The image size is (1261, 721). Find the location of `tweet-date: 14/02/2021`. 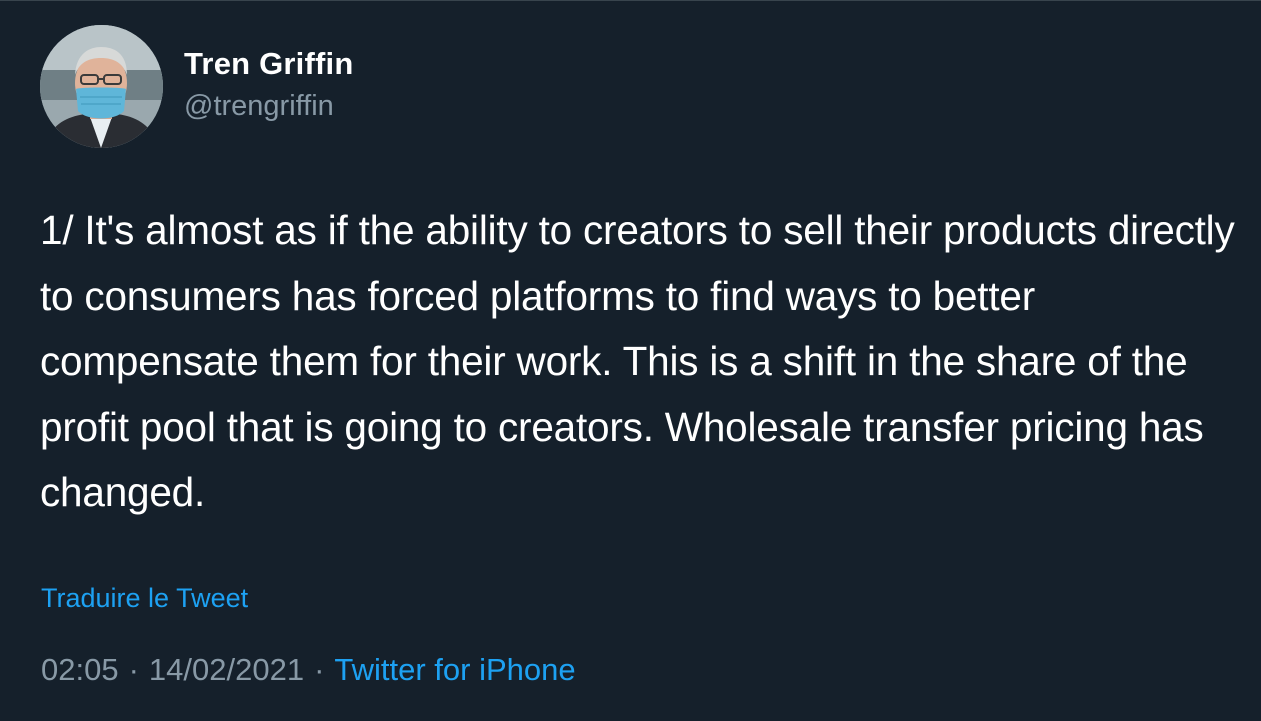

tweet-date: 14/02/2021 is located at coordinates (226, 669).